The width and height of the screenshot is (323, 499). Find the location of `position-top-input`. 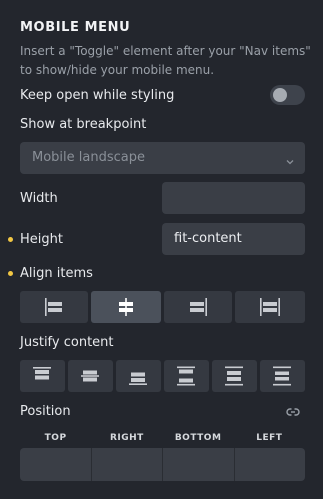

position-top-input is located at coordinates (56, 464).